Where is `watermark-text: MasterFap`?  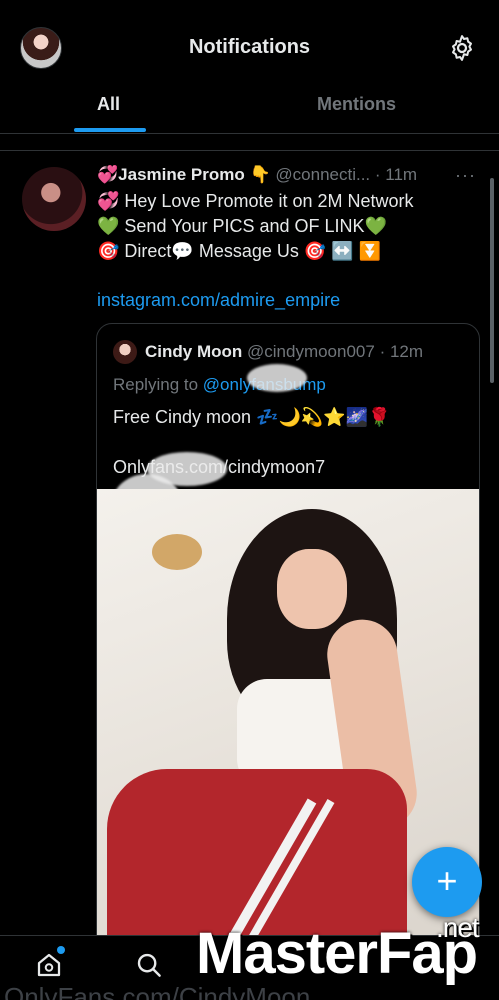
watermark-text: MasterFap is located at coordinates (337, 953).